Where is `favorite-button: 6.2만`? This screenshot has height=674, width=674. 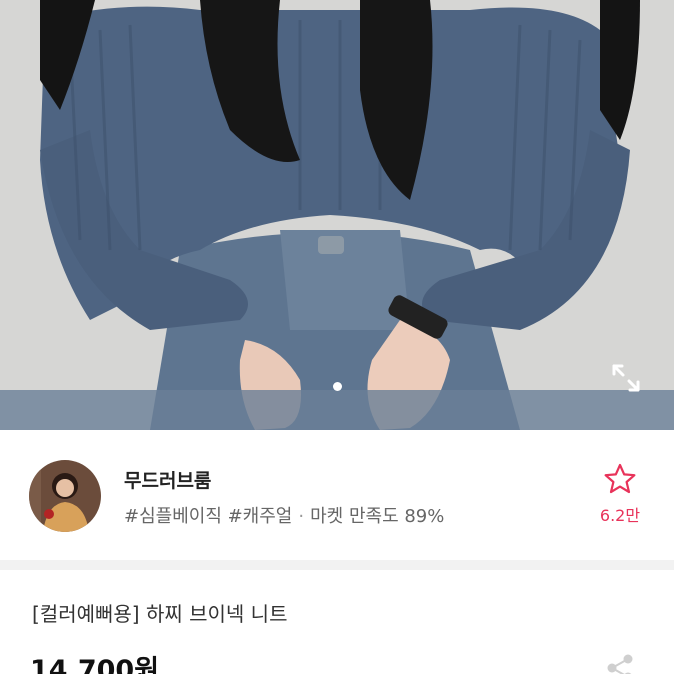 favorite-button: 6.2만 is located at coordinates (620, 497).